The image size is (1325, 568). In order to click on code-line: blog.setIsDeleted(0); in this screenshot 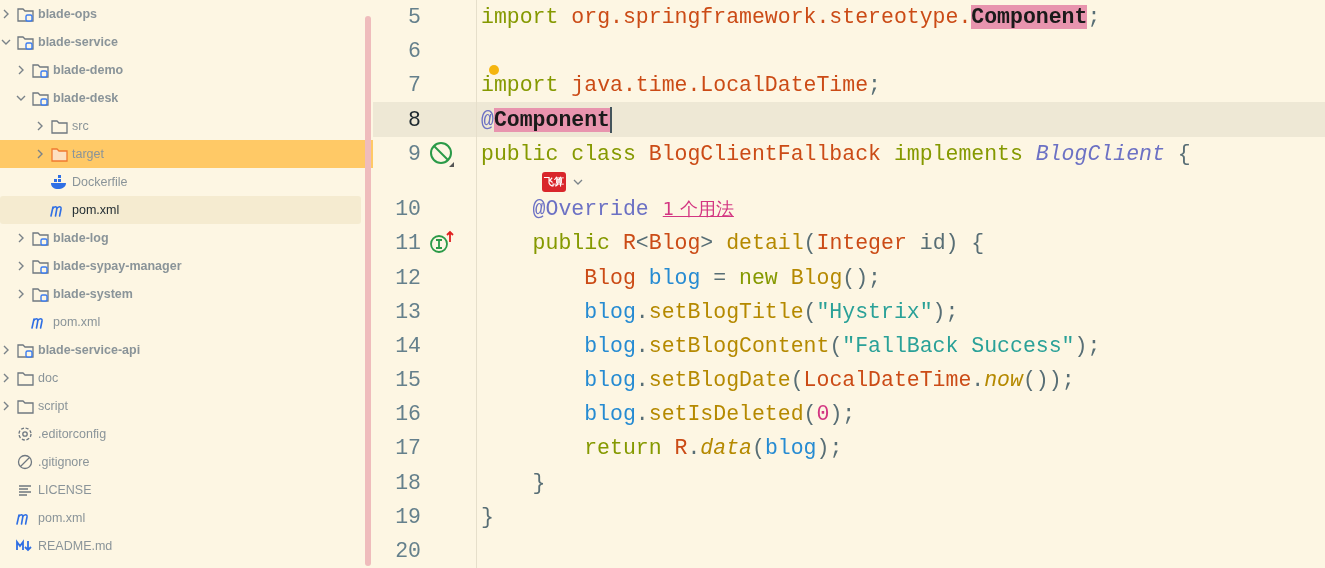, I will do `click(719, 414)`.